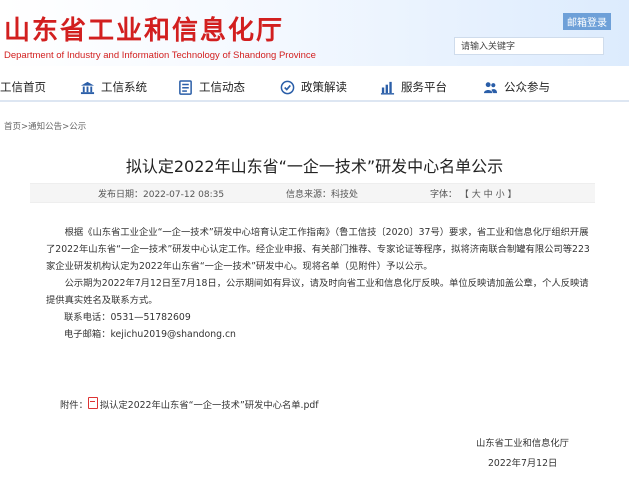 The height and width of the screenshot is (481, 629). I want to click on bracket-close: 】, so click(512, 195).